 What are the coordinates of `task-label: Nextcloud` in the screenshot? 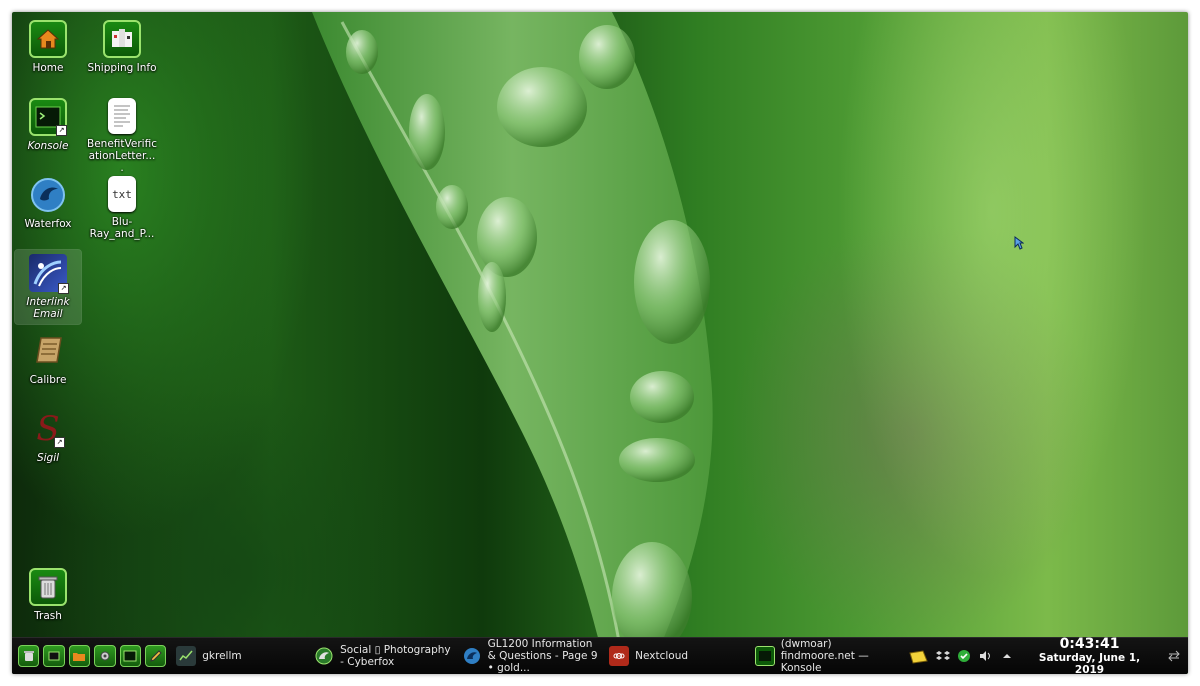 It's located at (662, 656).